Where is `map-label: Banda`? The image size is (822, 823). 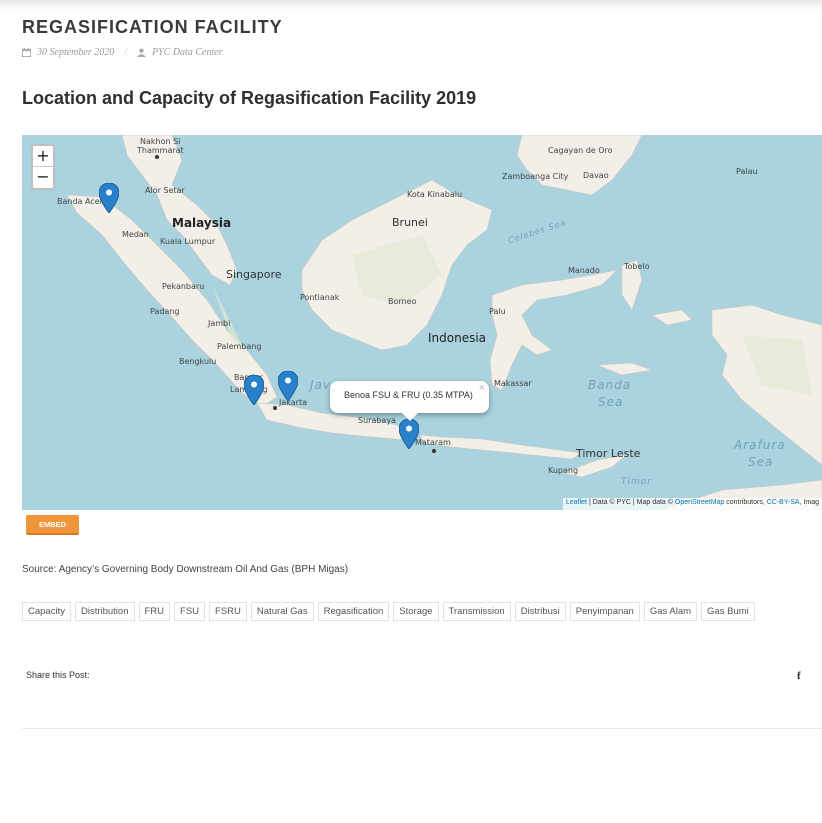
map-label: Banda is located at coordinates (610, 385).